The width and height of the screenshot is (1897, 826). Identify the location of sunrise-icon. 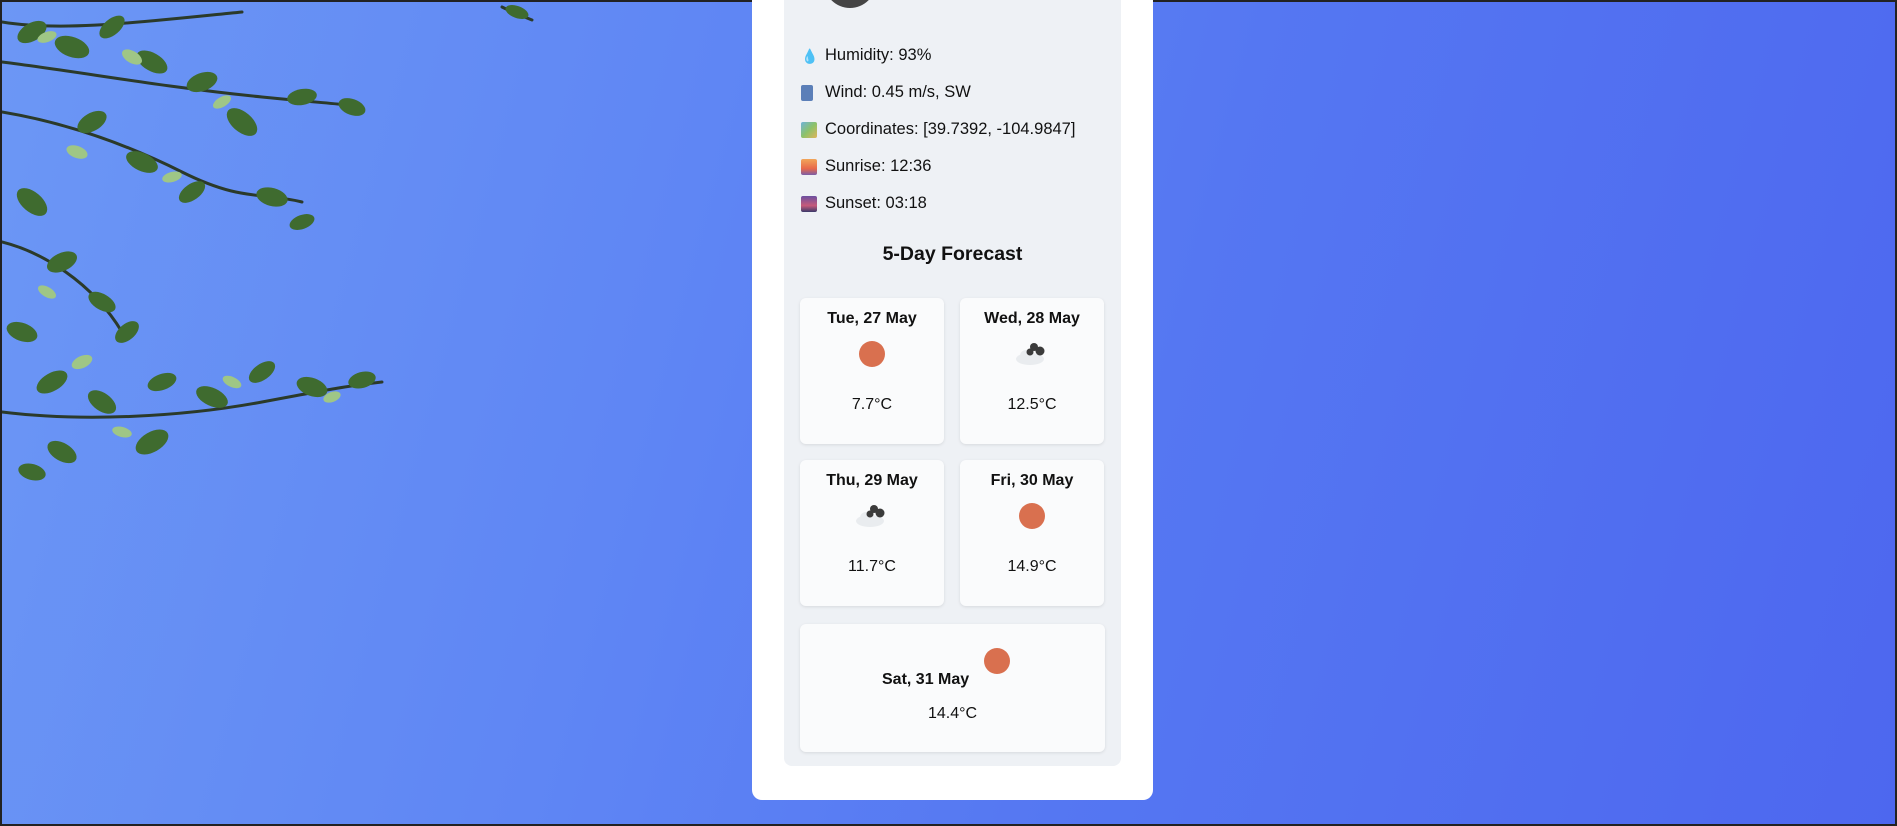
(809, 166).